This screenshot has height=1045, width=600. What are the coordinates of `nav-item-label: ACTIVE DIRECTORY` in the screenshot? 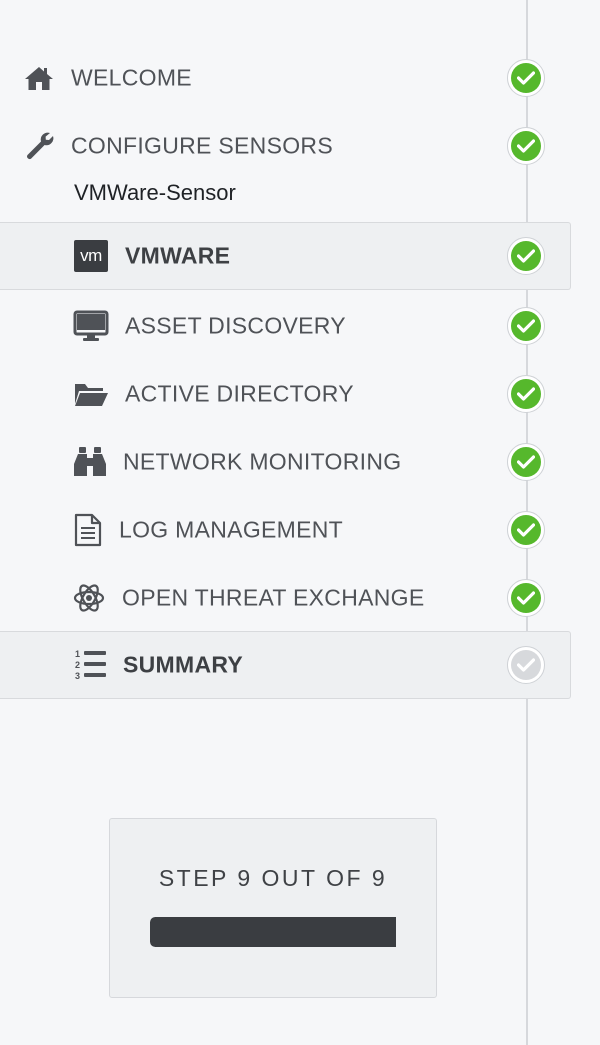 It's located at (239, 393).